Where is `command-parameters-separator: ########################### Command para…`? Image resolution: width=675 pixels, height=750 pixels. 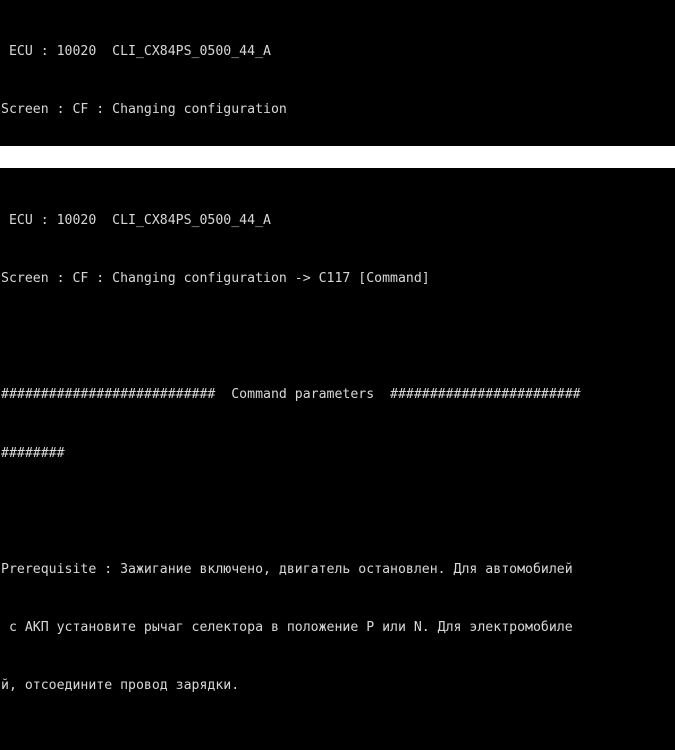
command-parameters-separator: ########################### Command para… is located at coordinates (291, 395).